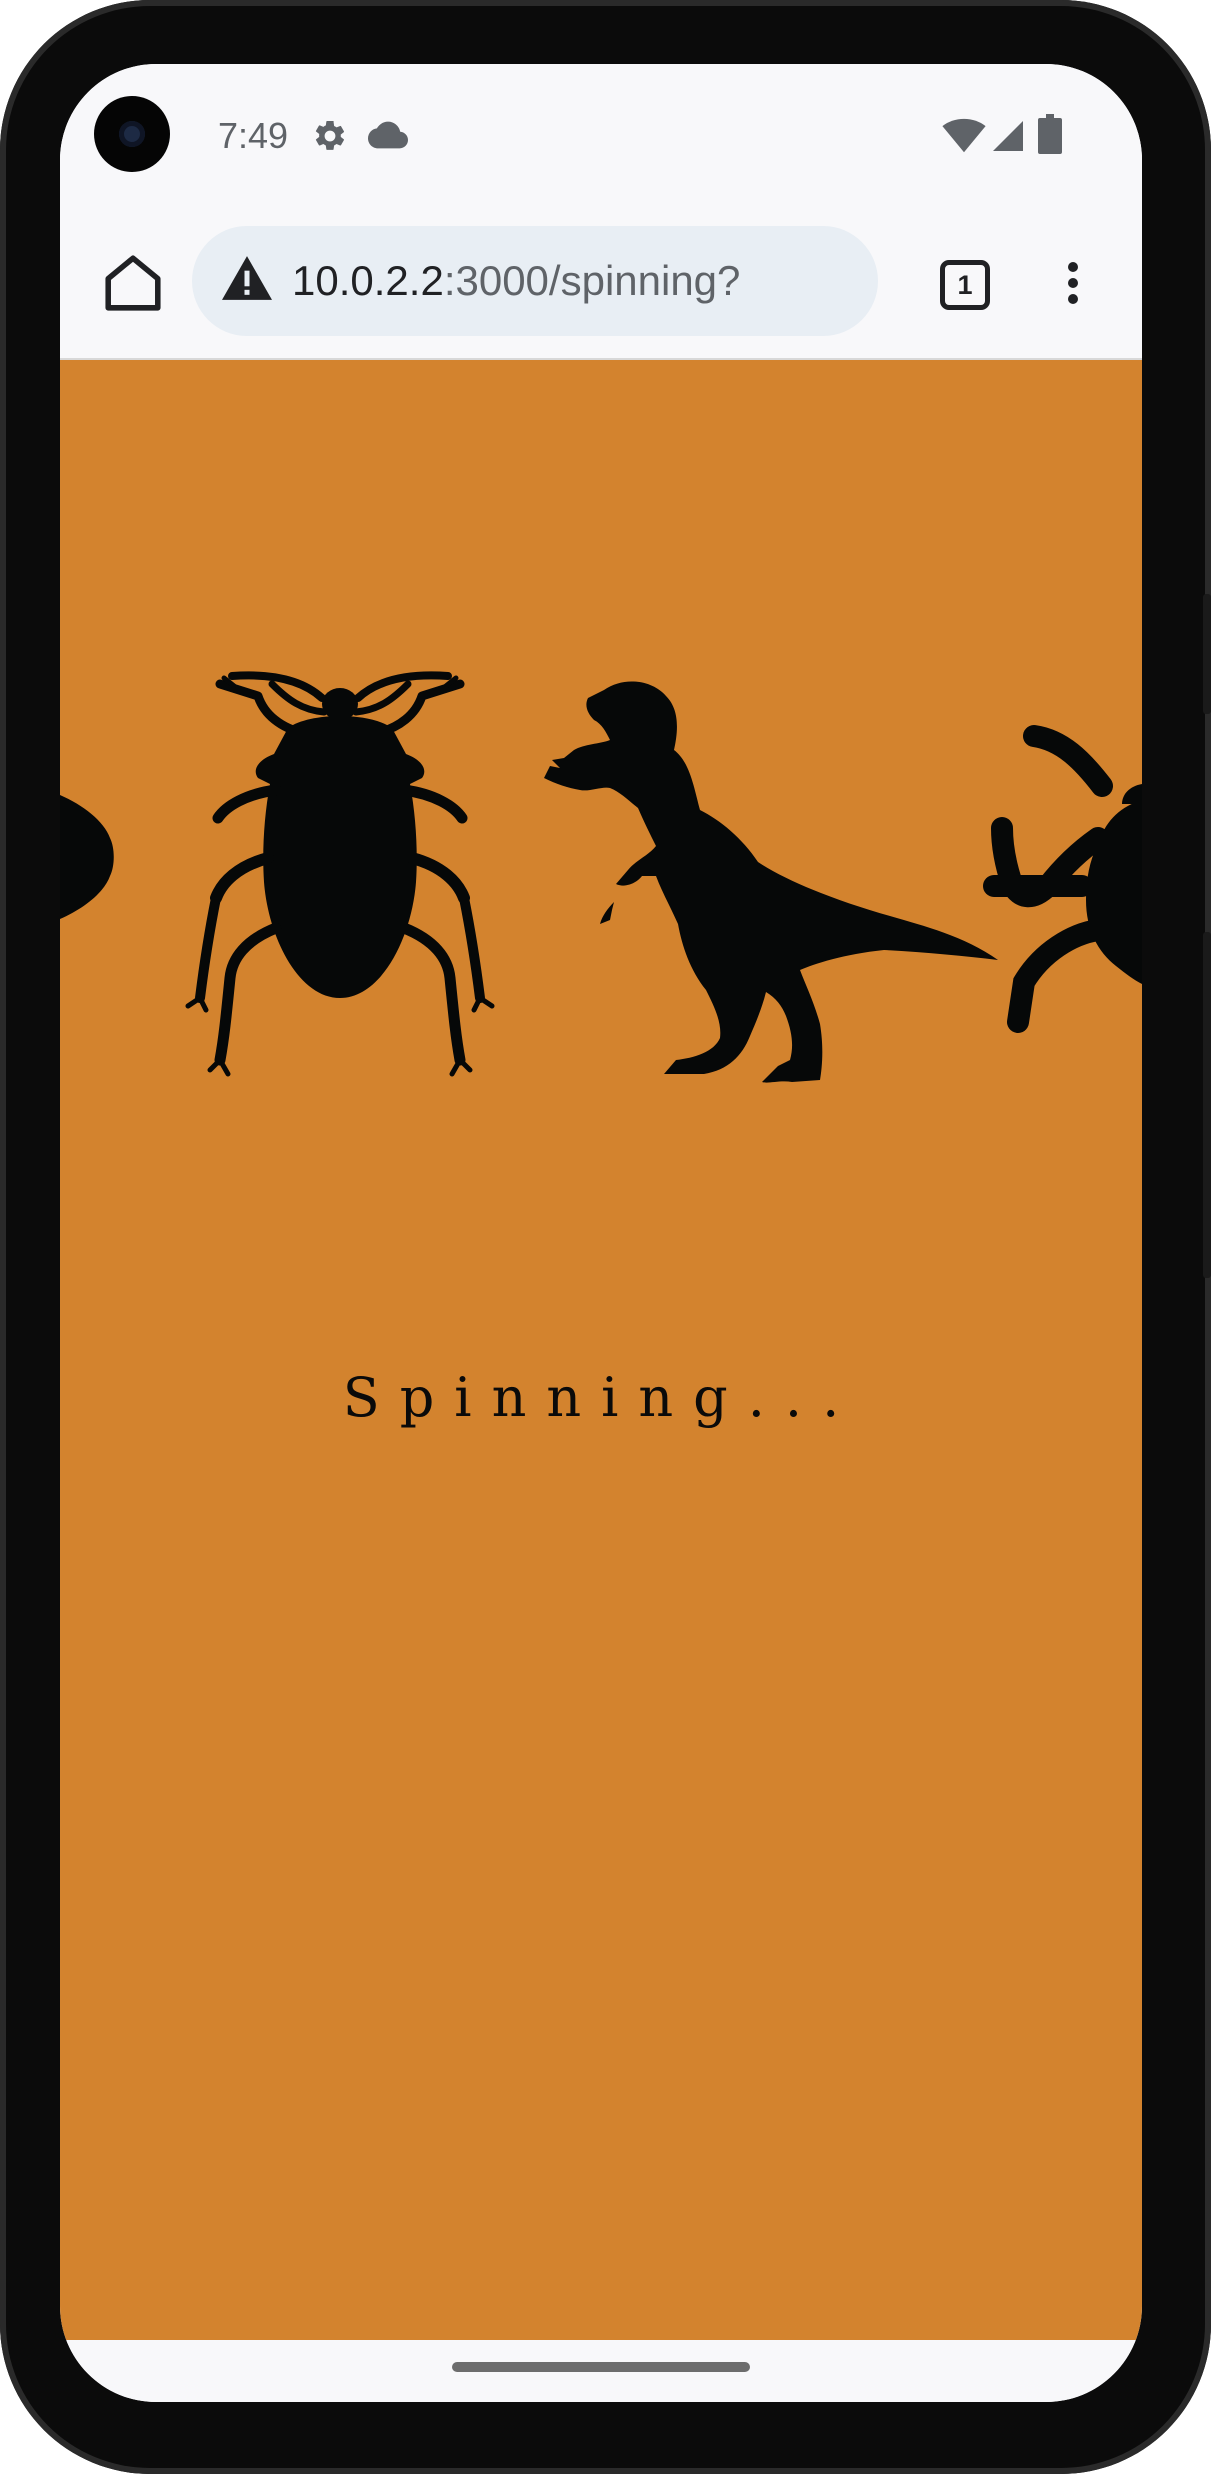  I want to click on browser-toolbar: 10.0.2.2:3000/spinning? 1, so click(601, 282).